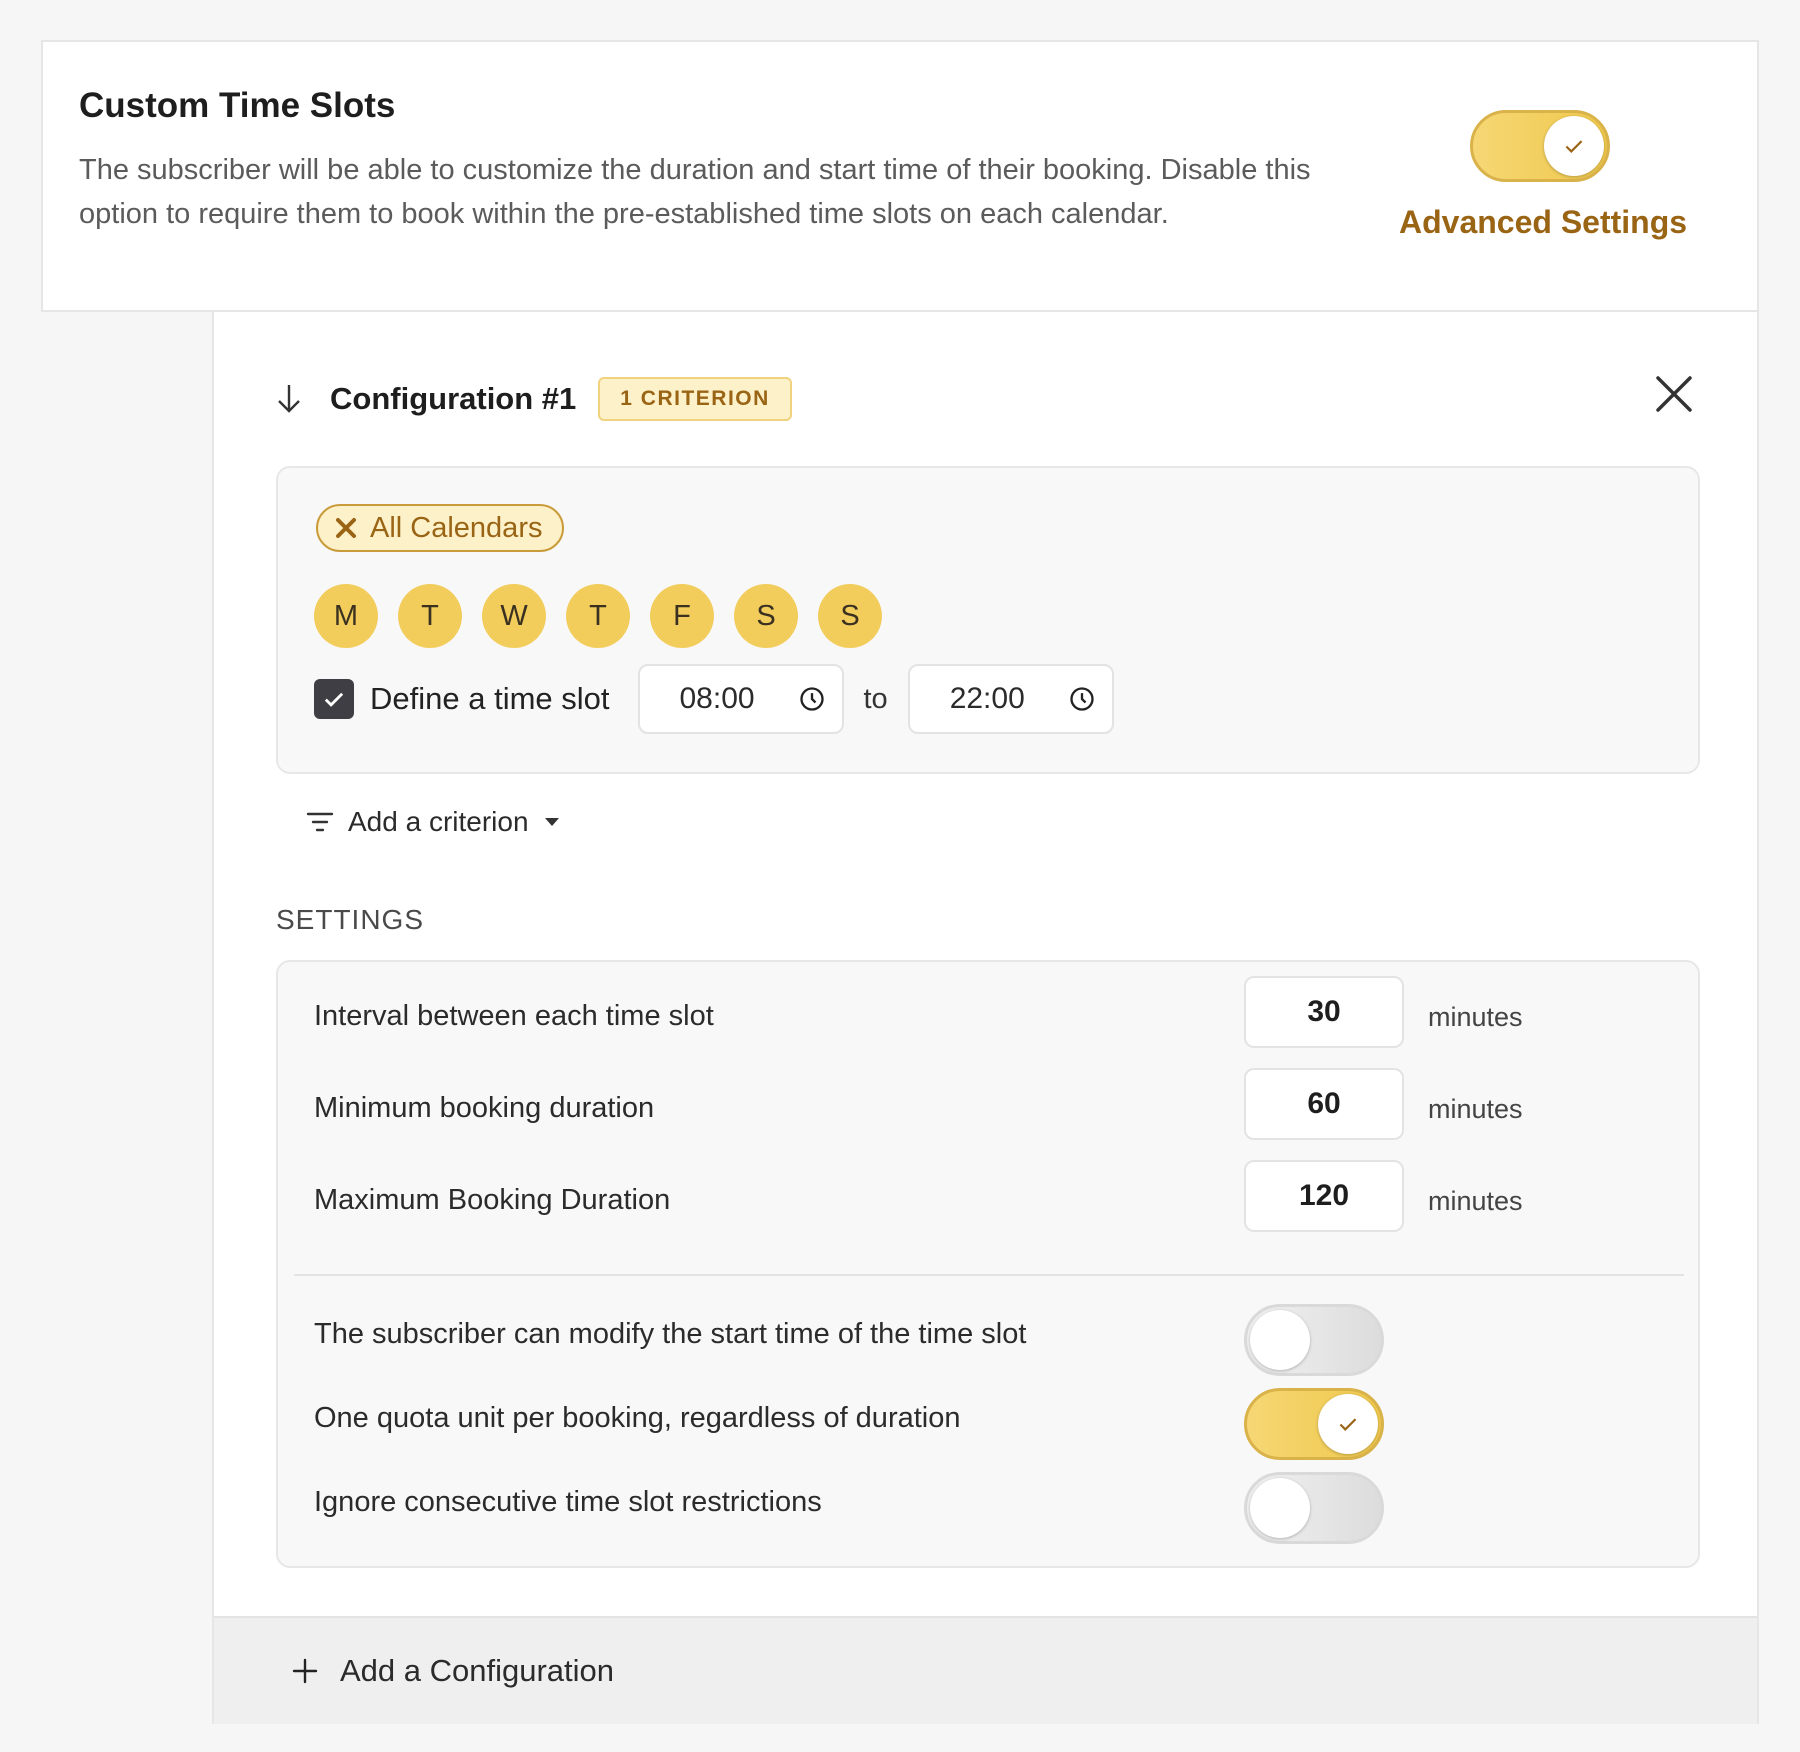 The width and height of the screenshot is (1800, 1752). I want to click on day-wednesday: W, so click(514, 616).